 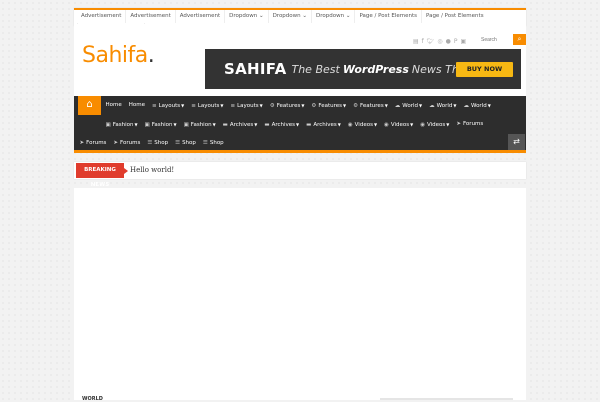 I want to click on archives-icon: ▬, so click(x=225, y=125).